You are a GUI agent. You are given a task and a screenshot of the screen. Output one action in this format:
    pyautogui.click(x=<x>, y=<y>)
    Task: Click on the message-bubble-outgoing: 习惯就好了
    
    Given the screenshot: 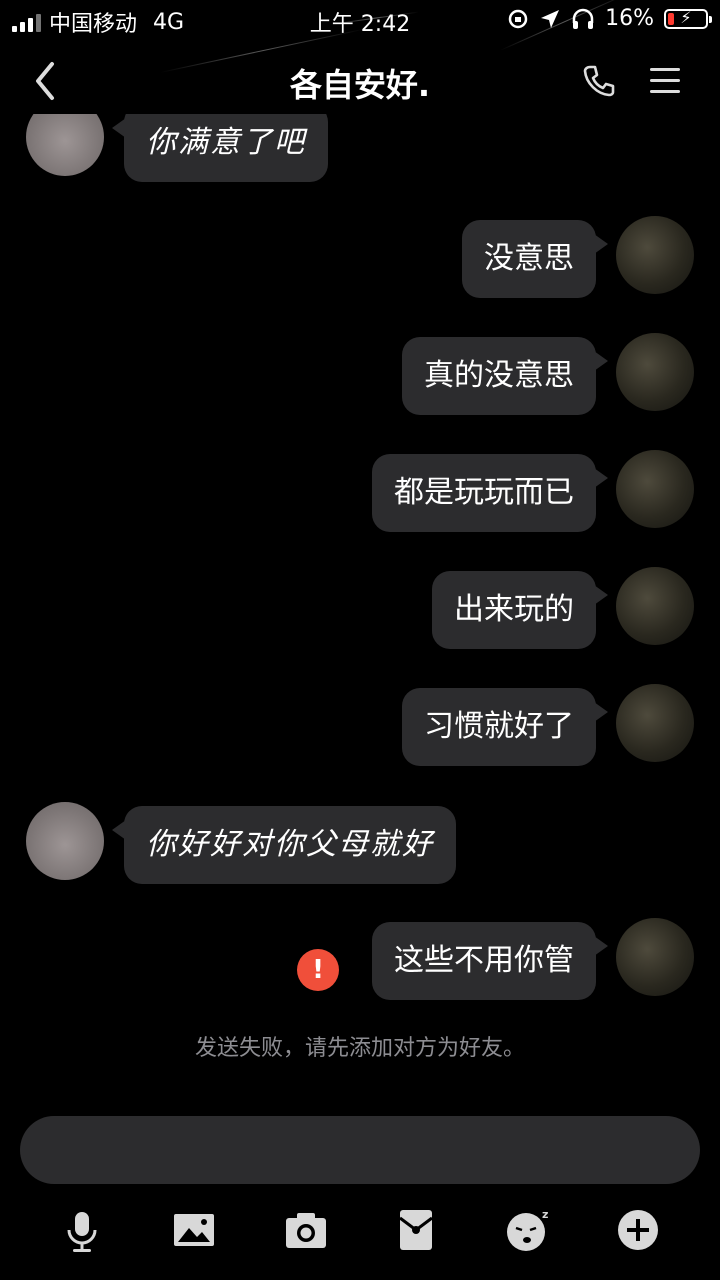 What is the action you would take?
    pyautogui.click(x=505, y=727)
    